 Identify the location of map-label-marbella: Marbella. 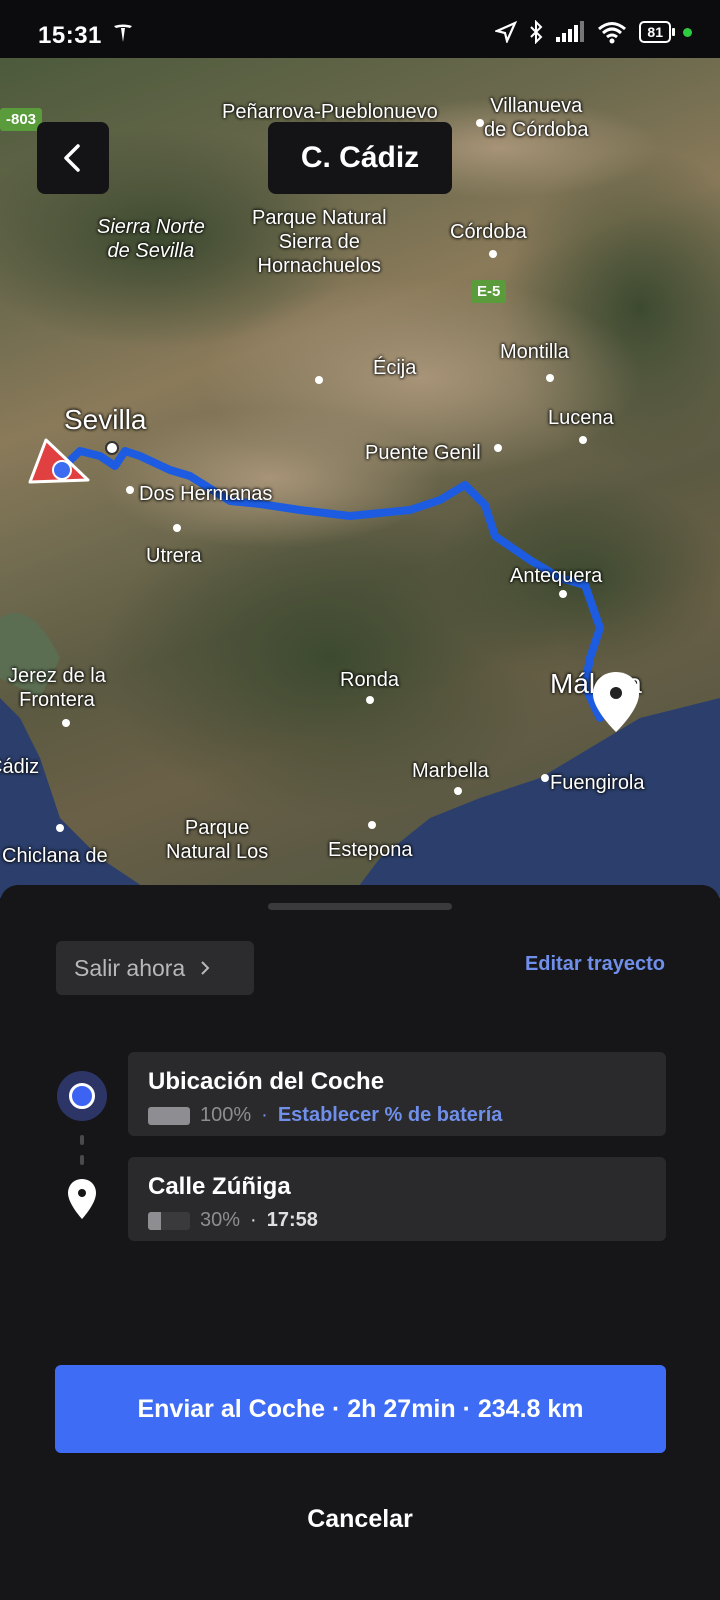
(450, 771).